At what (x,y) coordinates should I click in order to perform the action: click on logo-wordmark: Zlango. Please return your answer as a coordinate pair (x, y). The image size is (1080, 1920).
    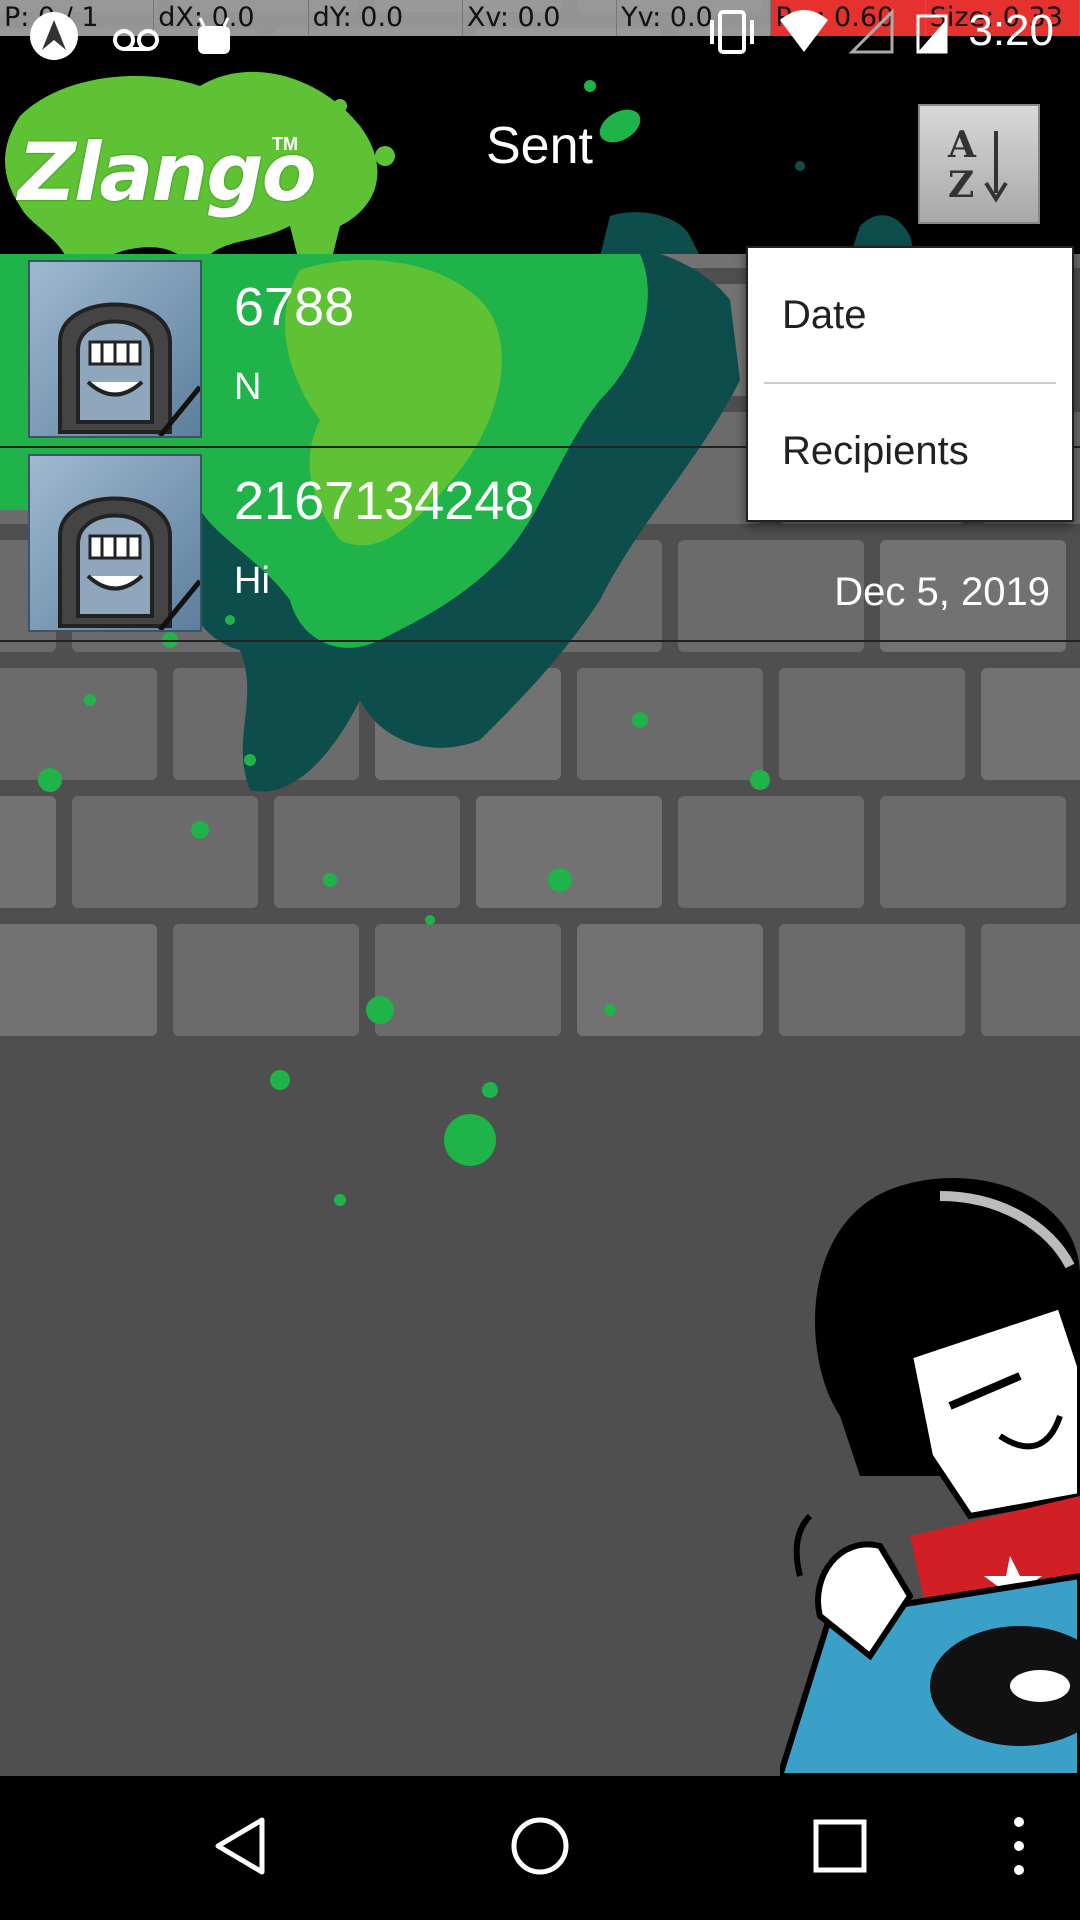
    Looking at the image, I should click on (167, 172).